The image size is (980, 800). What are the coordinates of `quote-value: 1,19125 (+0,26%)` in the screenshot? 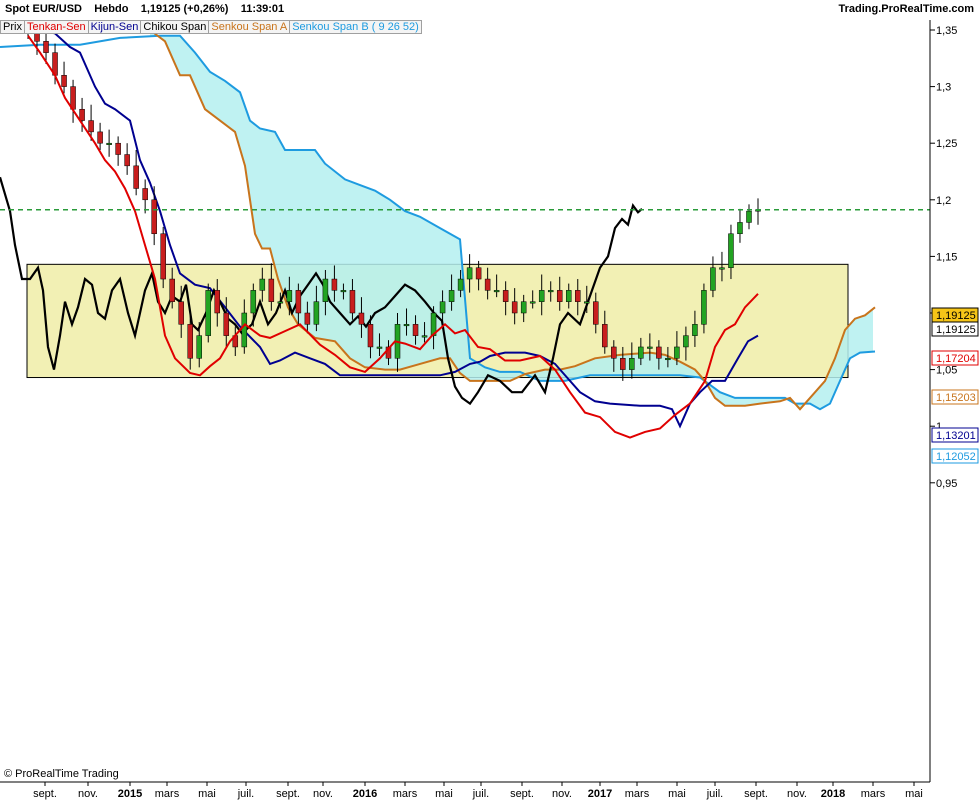 It's located at (184, 9).